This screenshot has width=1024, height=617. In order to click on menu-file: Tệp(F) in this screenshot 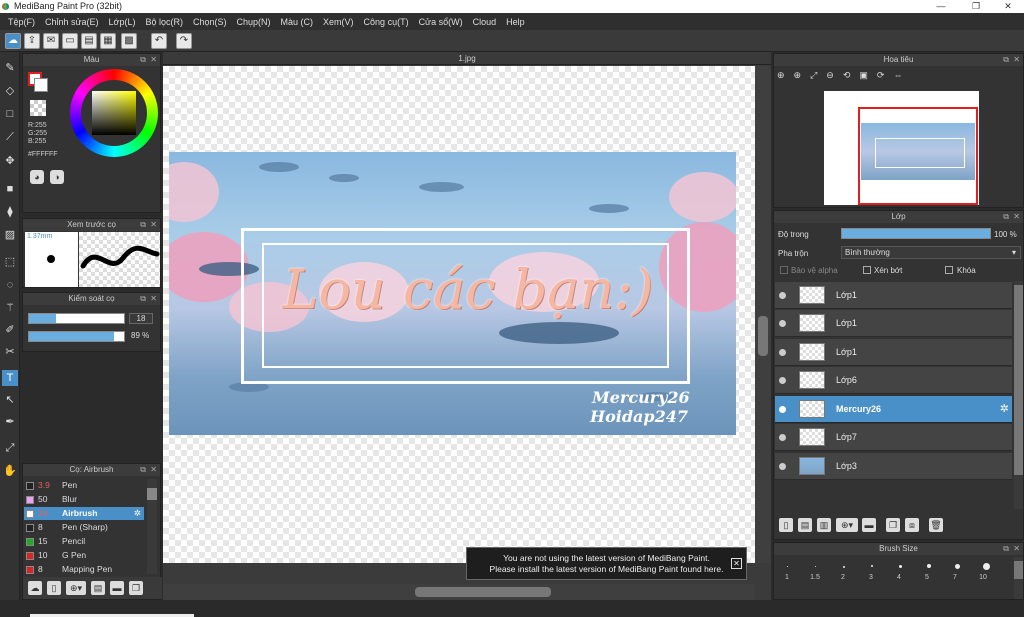, I will do `click(21, 22)`.